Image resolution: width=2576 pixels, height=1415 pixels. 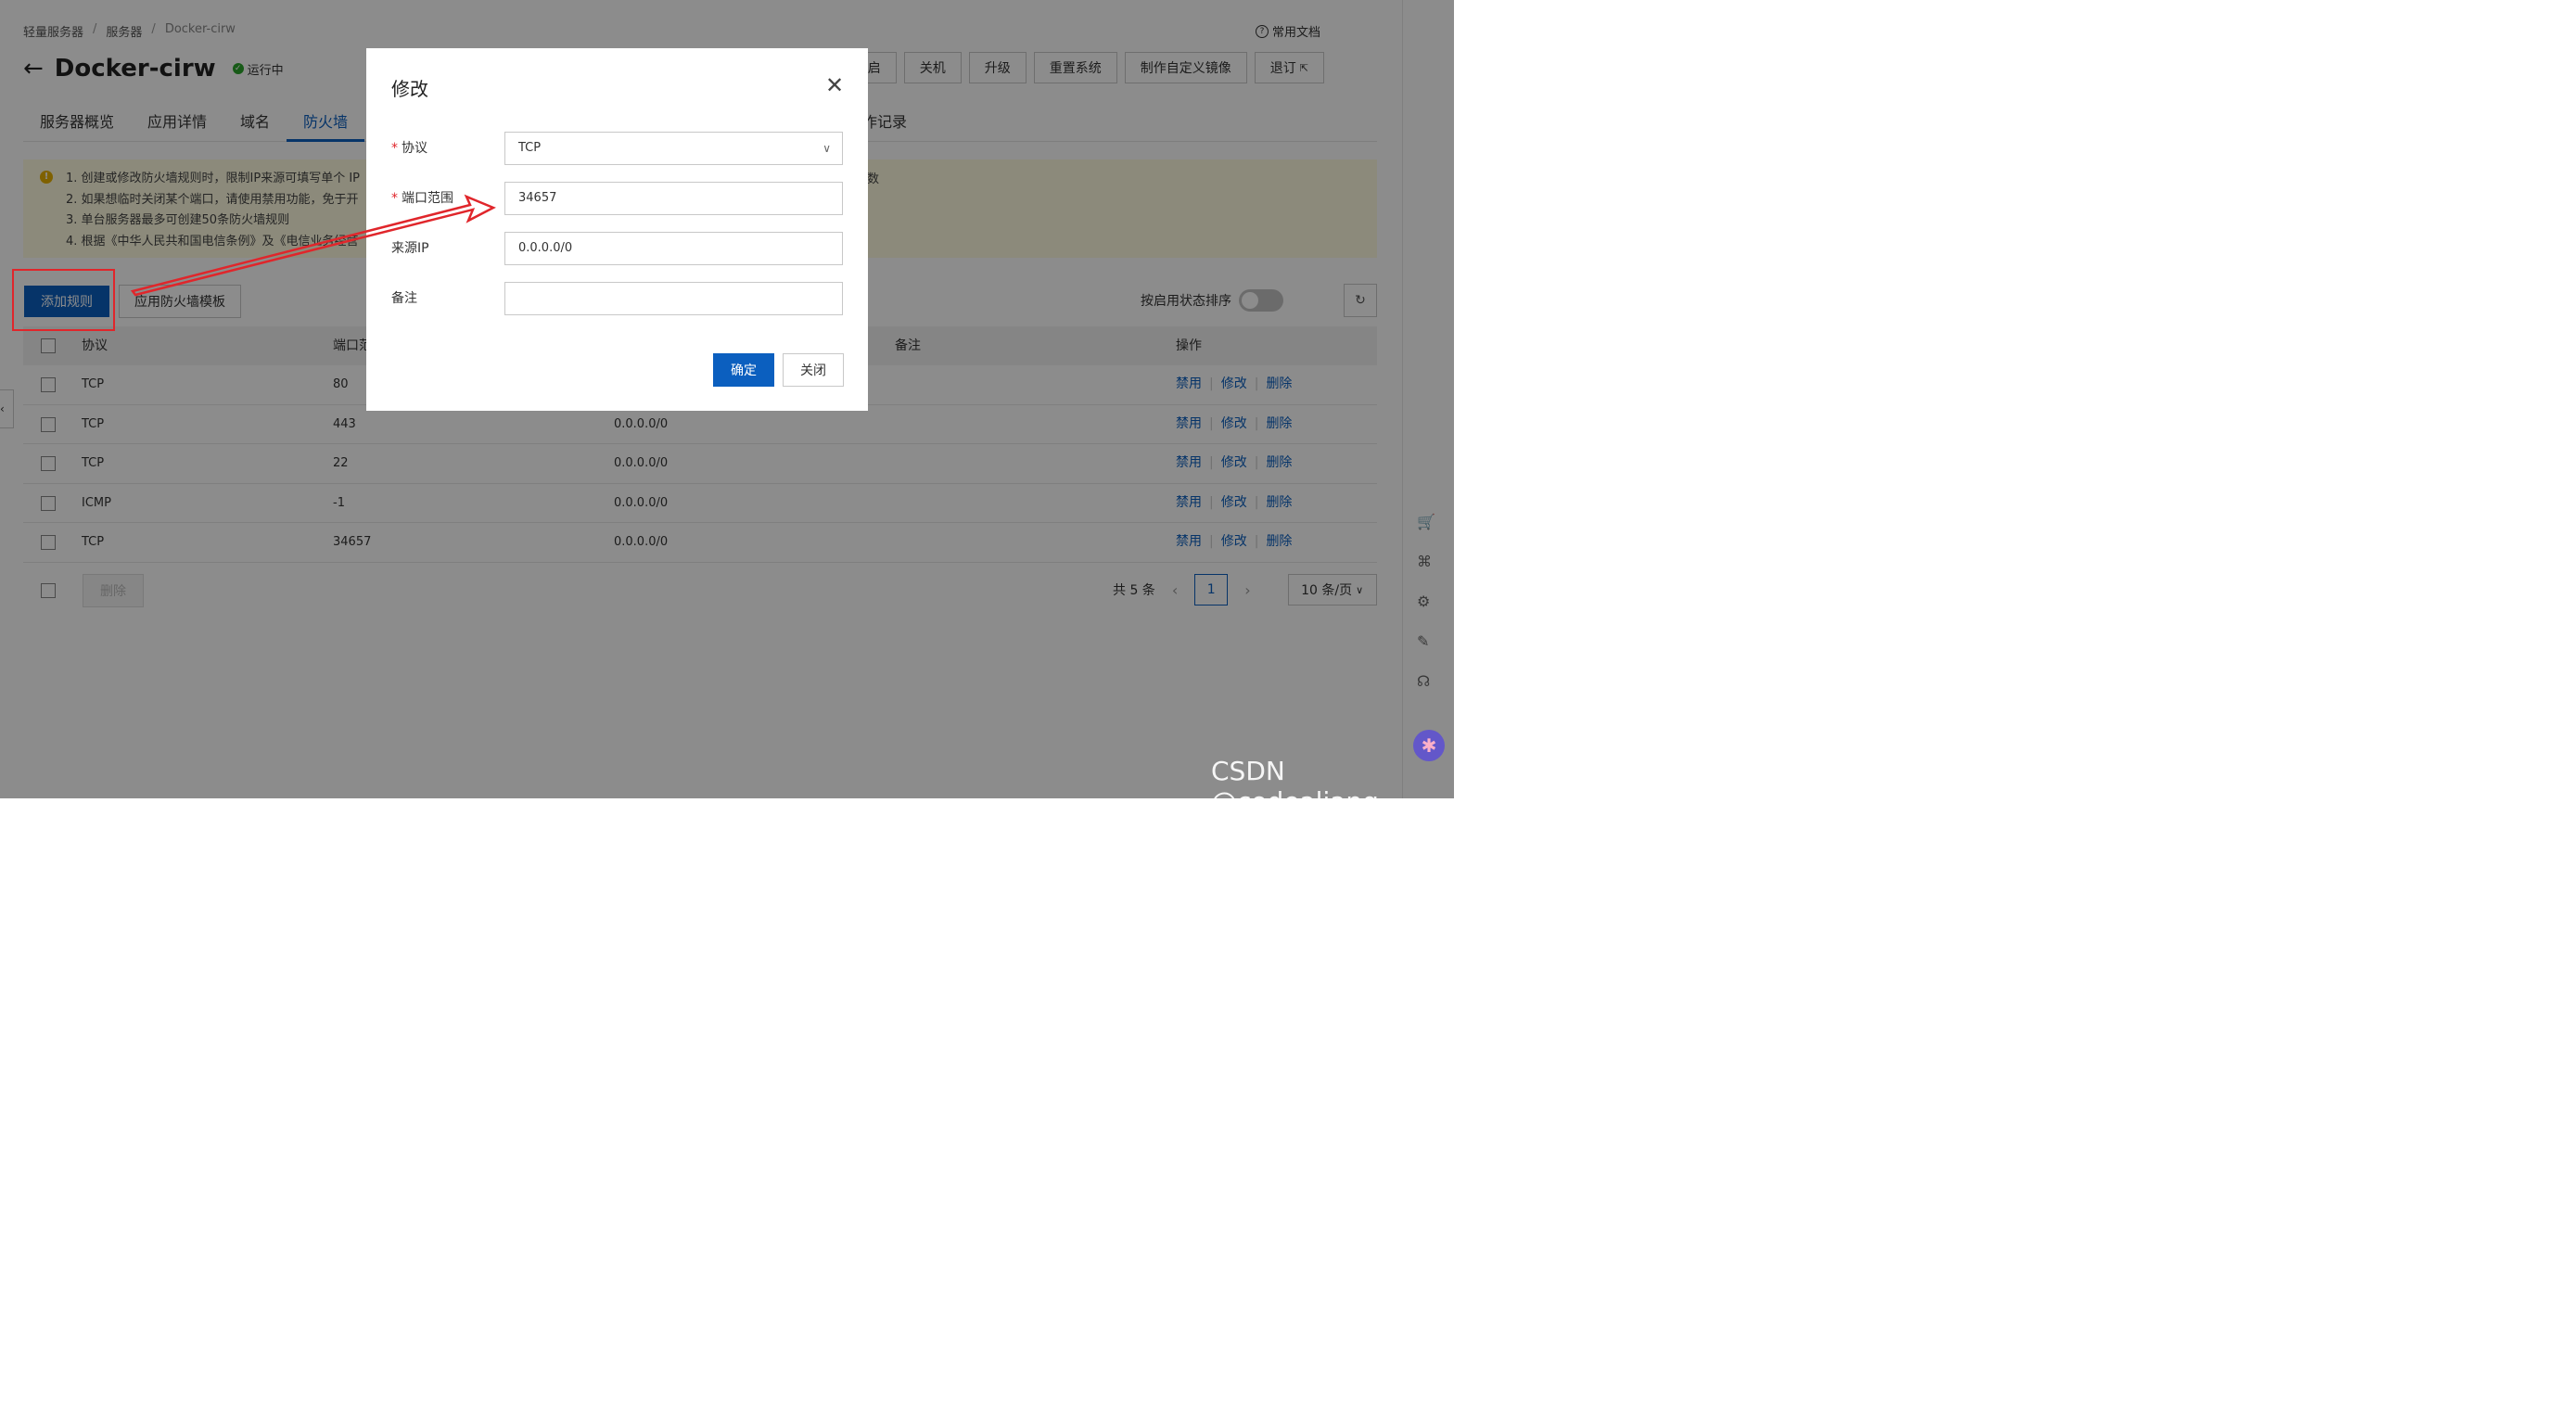 I want to click on protocol-label-text: 协议, so click(x=415, y=148).